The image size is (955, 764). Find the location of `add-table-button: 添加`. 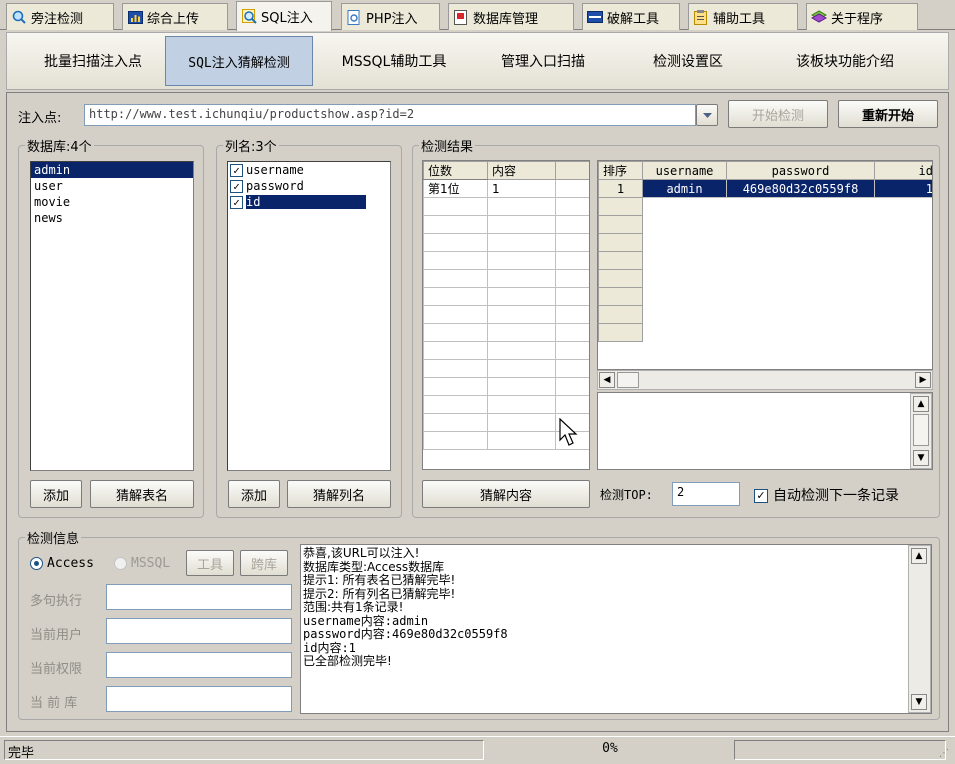

add-table-button: 添加 is located at coordinates (56, 494).